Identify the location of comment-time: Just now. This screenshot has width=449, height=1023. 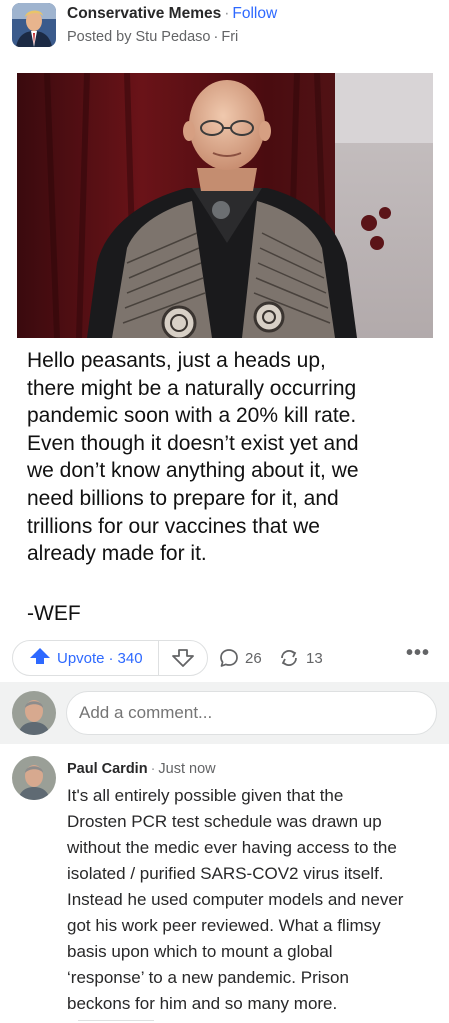
(187, 769).